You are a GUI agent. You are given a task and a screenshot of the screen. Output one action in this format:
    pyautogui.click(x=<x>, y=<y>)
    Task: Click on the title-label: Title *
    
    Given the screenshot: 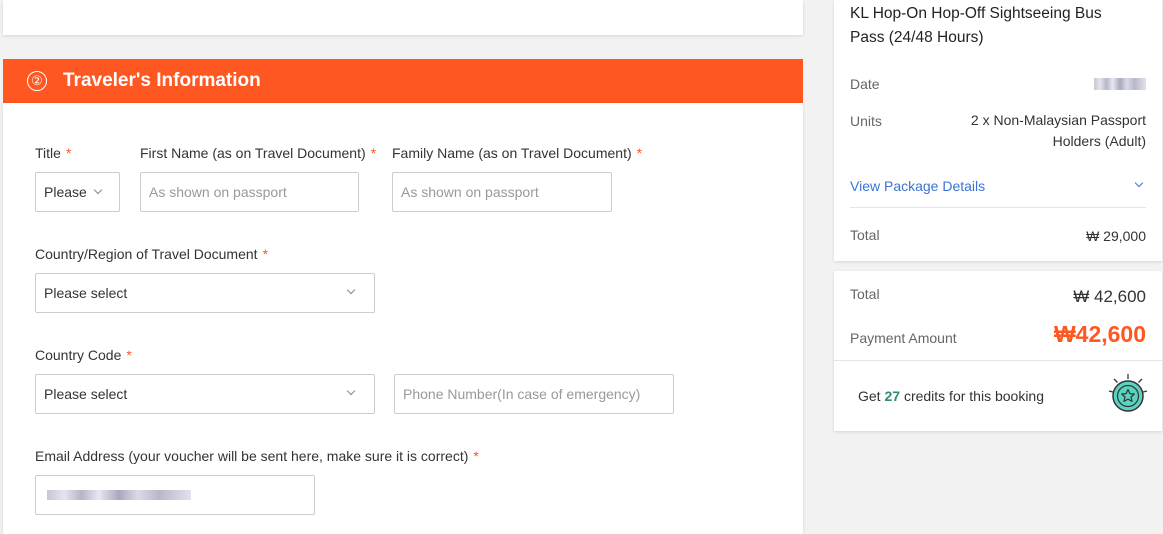 What is the action you would take?
    pyautogui.click(x=53, y=153)
    